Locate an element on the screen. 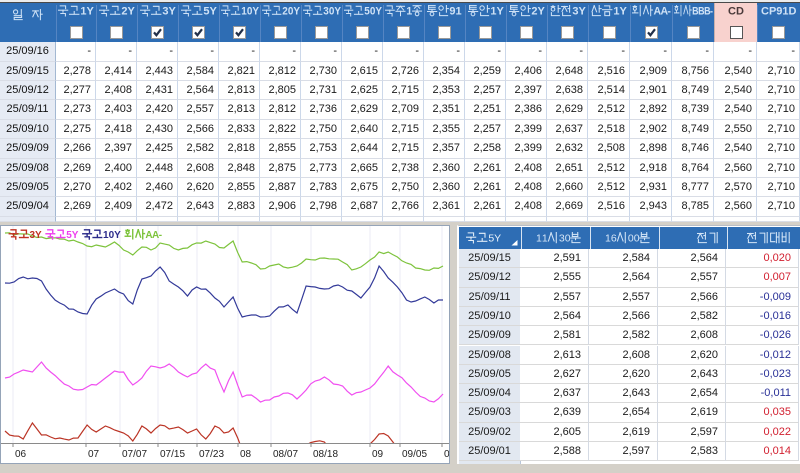 This screenshot has width=800, height=473. svg-text: 0 is located at coordinates (446, 454).